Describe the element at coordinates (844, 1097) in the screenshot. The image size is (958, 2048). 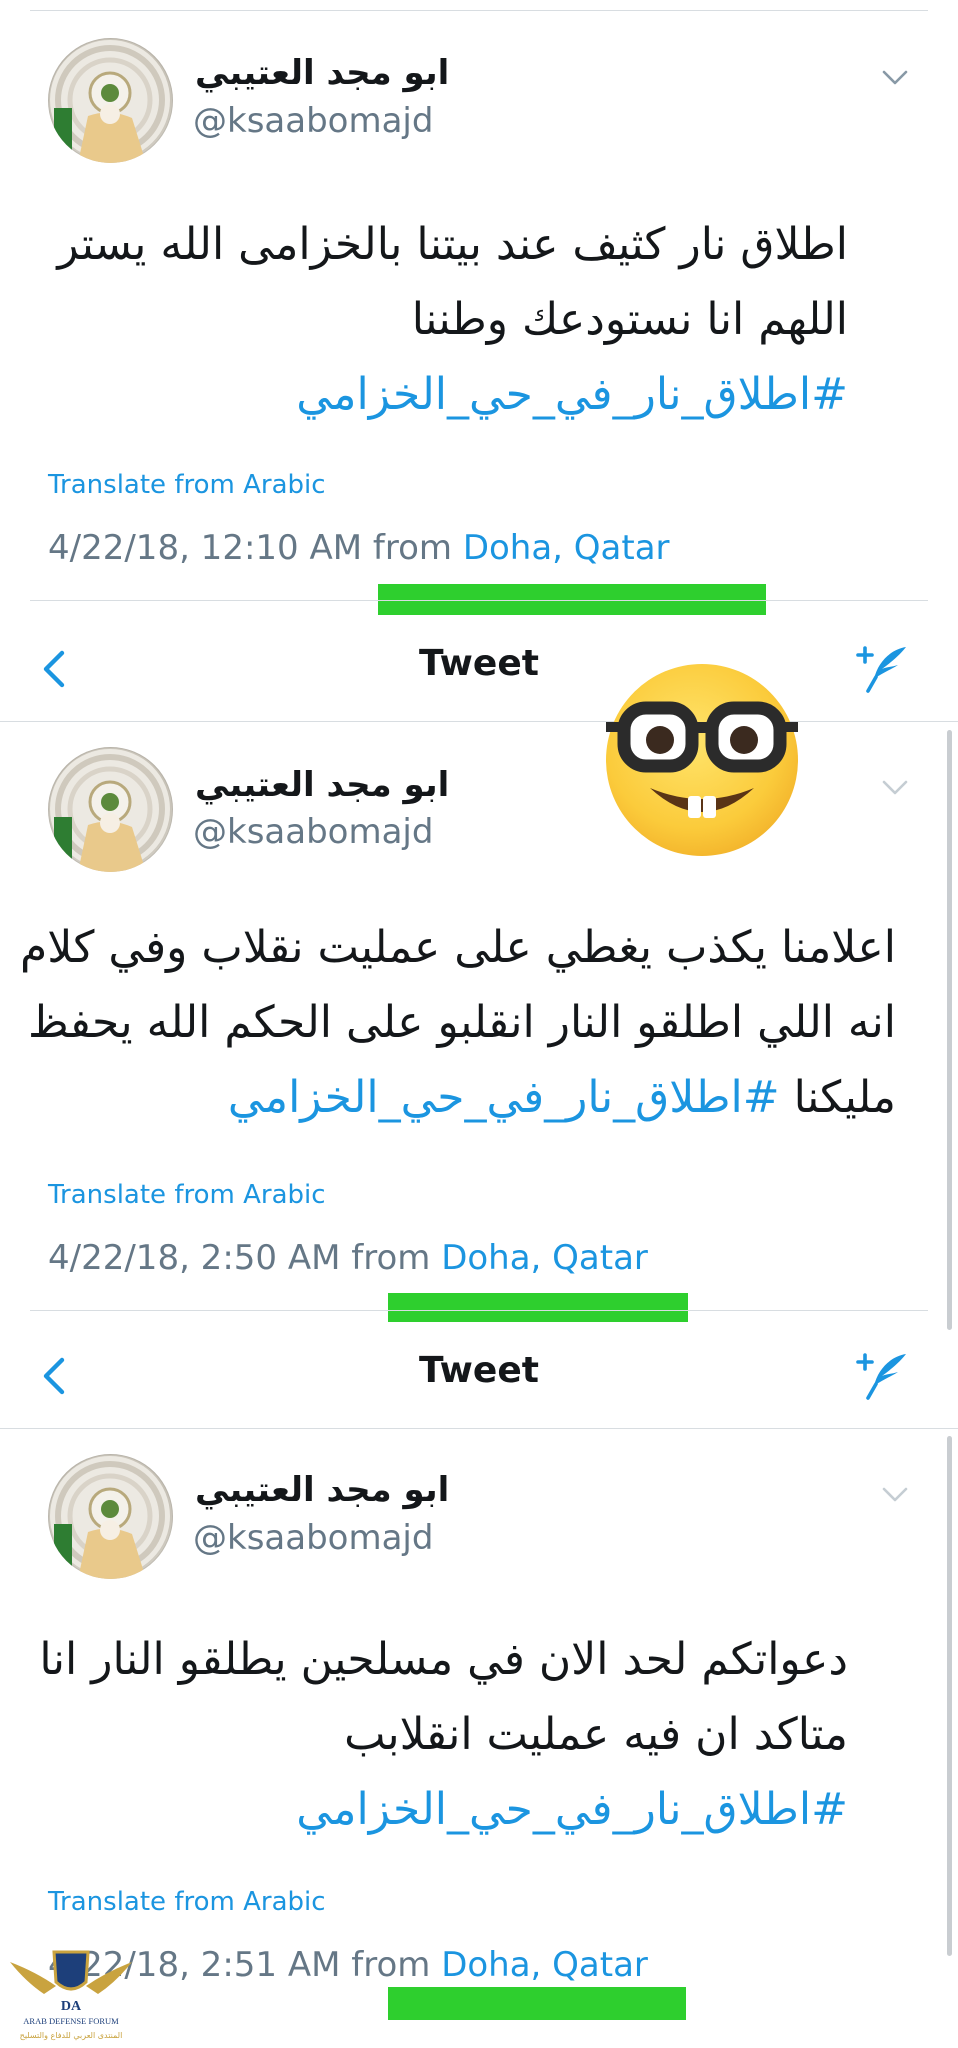
I see `tweet-text-fragment: مليكنا` at that location.